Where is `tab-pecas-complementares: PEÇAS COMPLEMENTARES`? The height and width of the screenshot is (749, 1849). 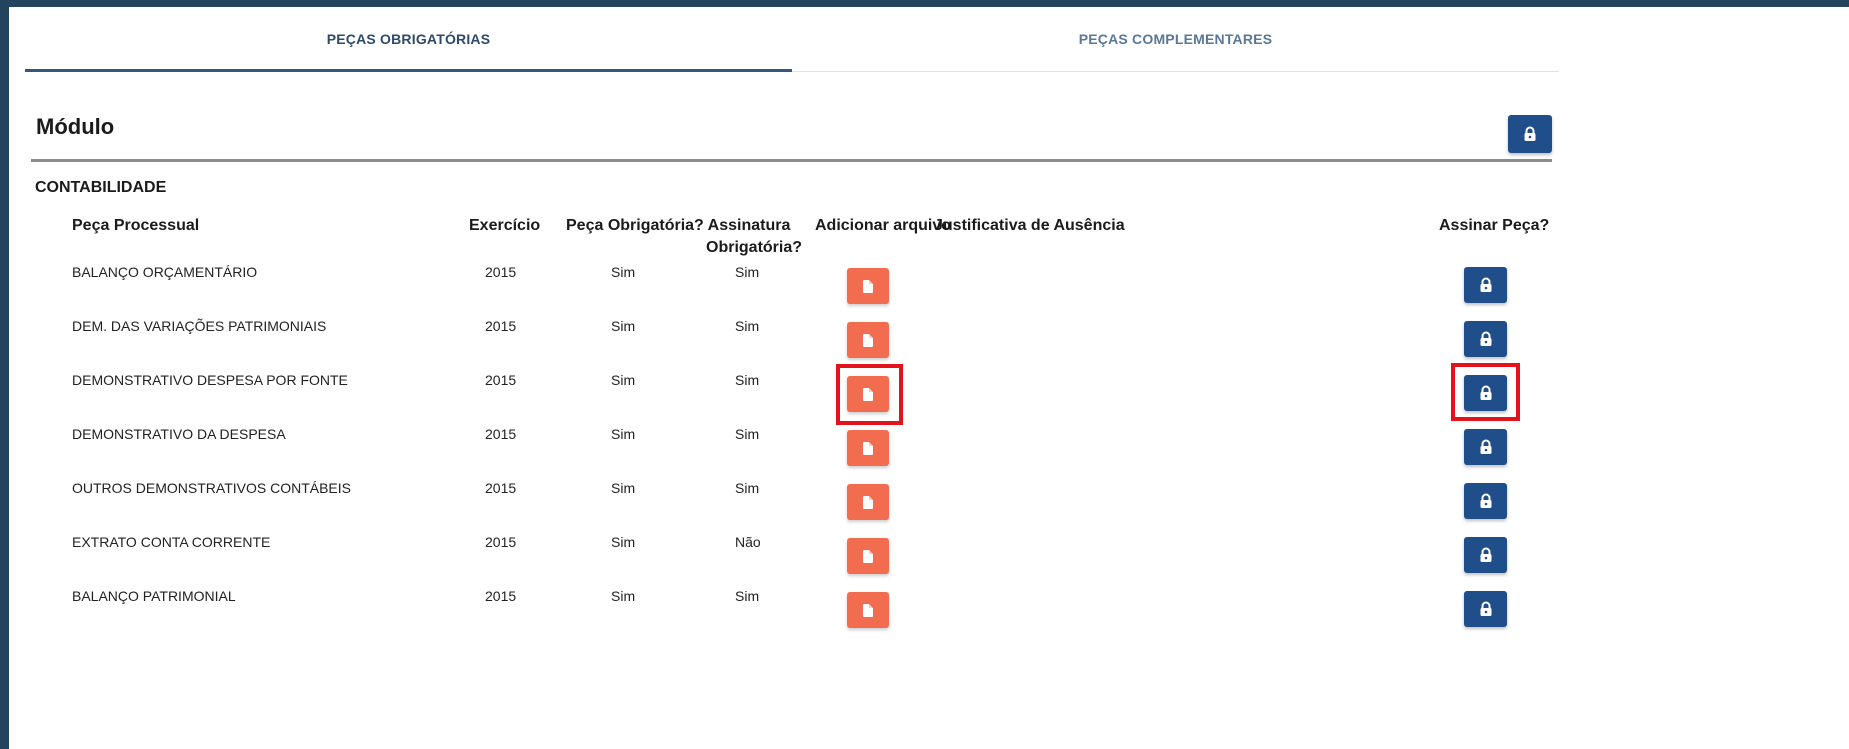
tab-pecas-complementares: PEÇAS COMPLEMENTARES is located at coordinates (1175, 39).